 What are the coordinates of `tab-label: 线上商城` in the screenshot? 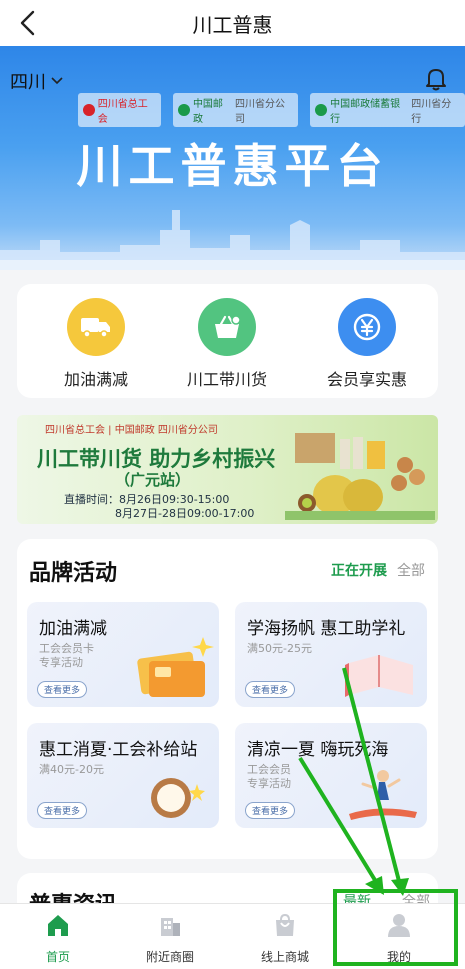 It's located at (284, 957).